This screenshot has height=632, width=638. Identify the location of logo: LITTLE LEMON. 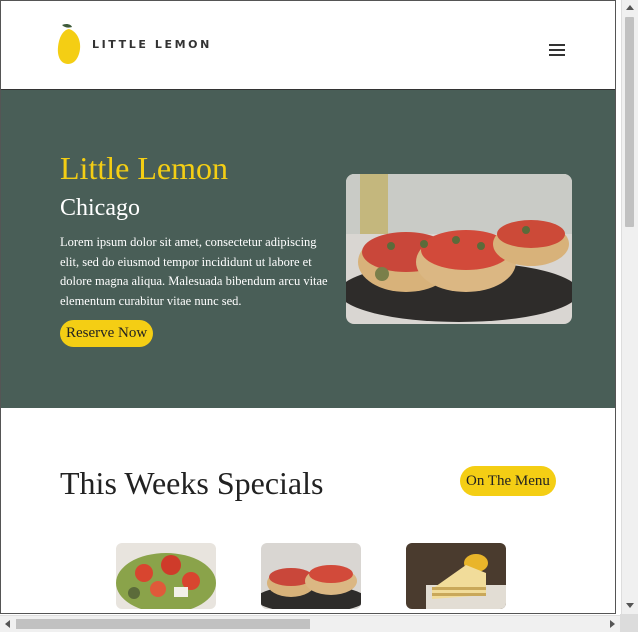
(134, 44).